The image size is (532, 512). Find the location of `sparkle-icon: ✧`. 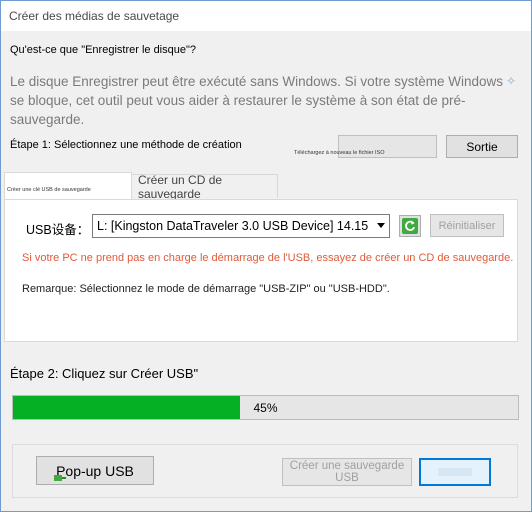

sparkle-icon: ✧ is located at coordinates (511, 81).